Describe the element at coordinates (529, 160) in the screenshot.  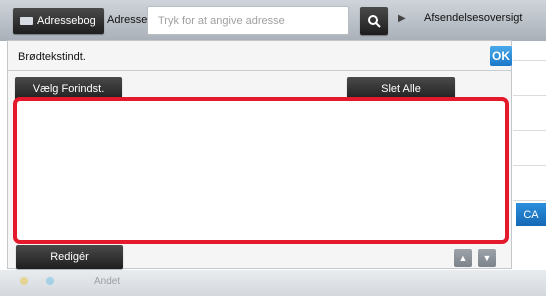
I see `background-list-lines` at that location.